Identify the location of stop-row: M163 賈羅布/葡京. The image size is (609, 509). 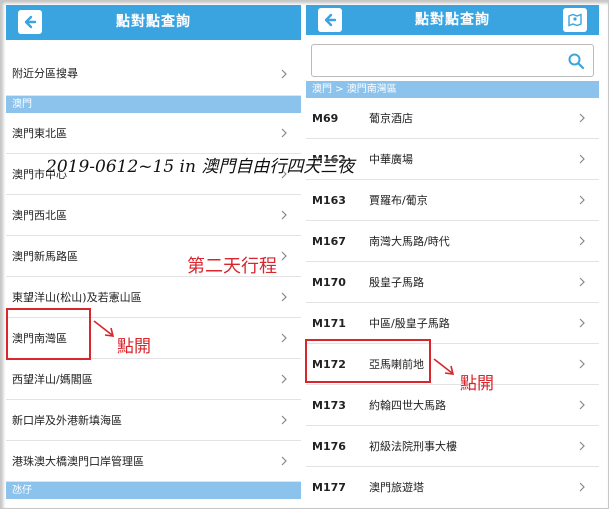
(452, 200).